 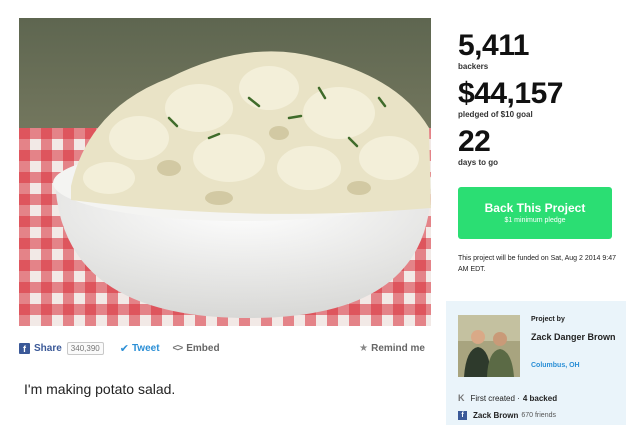 What do you see at coordinates (85, 348) in the screenshot?
I see `share-count-badge: 340,390` at bounding box center [85, 348].